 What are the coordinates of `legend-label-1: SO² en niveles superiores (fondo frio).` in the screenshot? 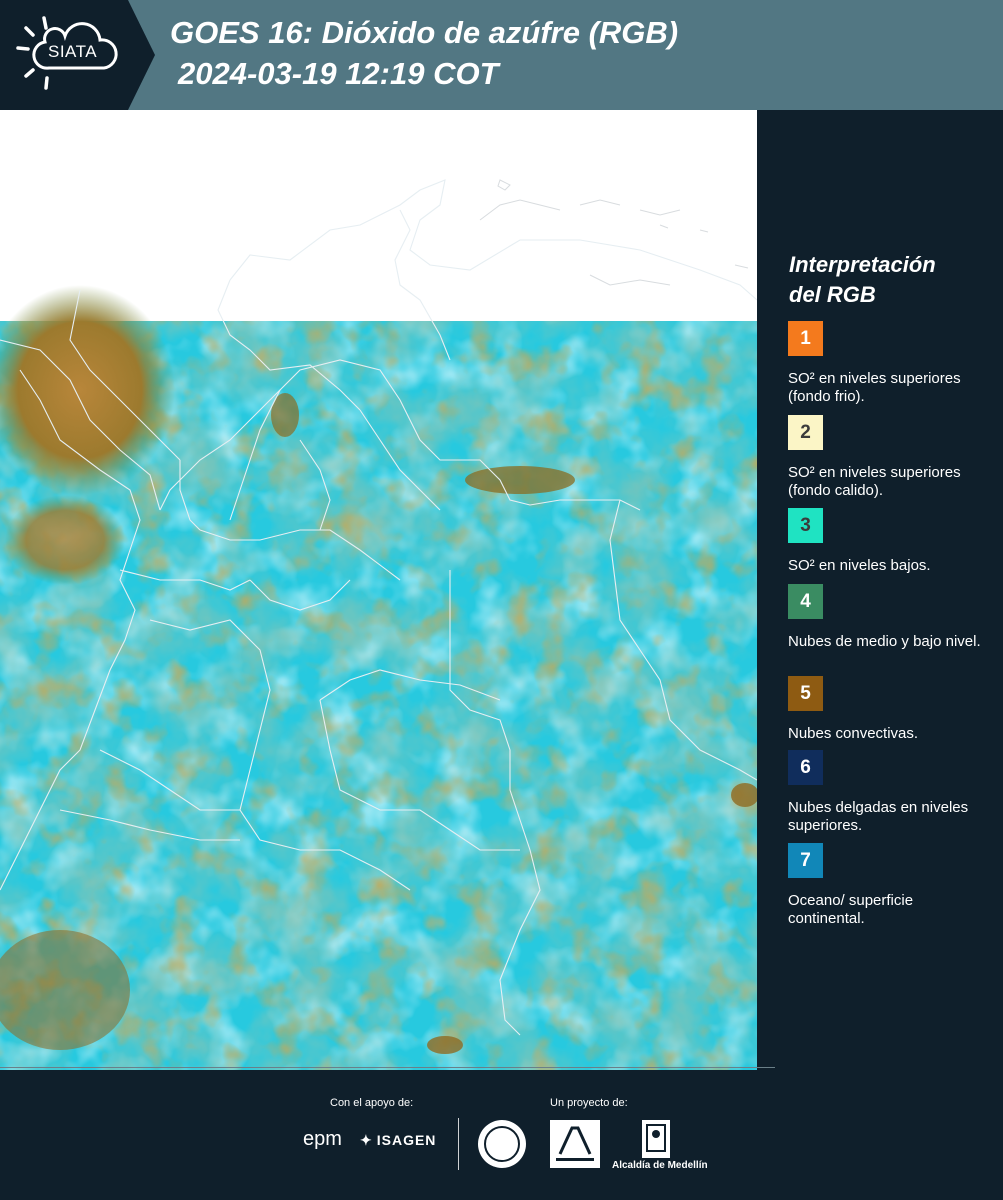 It's located at (874, 387).